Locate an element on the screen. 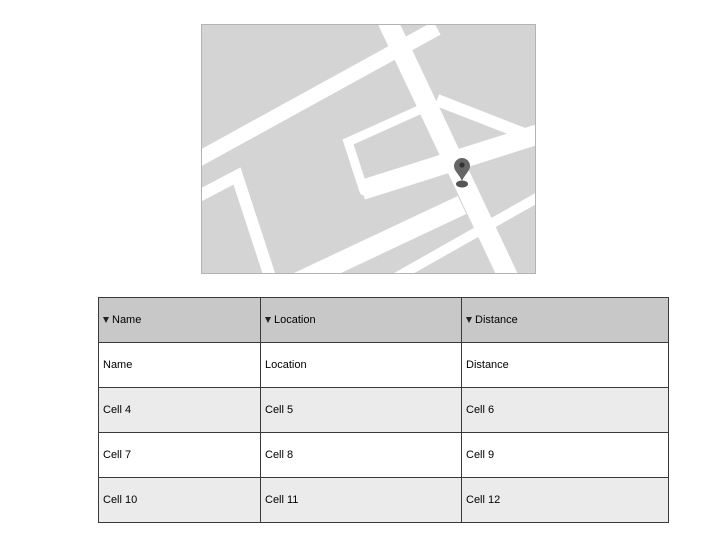  table-cell: Cell 7 is located at coordinates (179, 455).